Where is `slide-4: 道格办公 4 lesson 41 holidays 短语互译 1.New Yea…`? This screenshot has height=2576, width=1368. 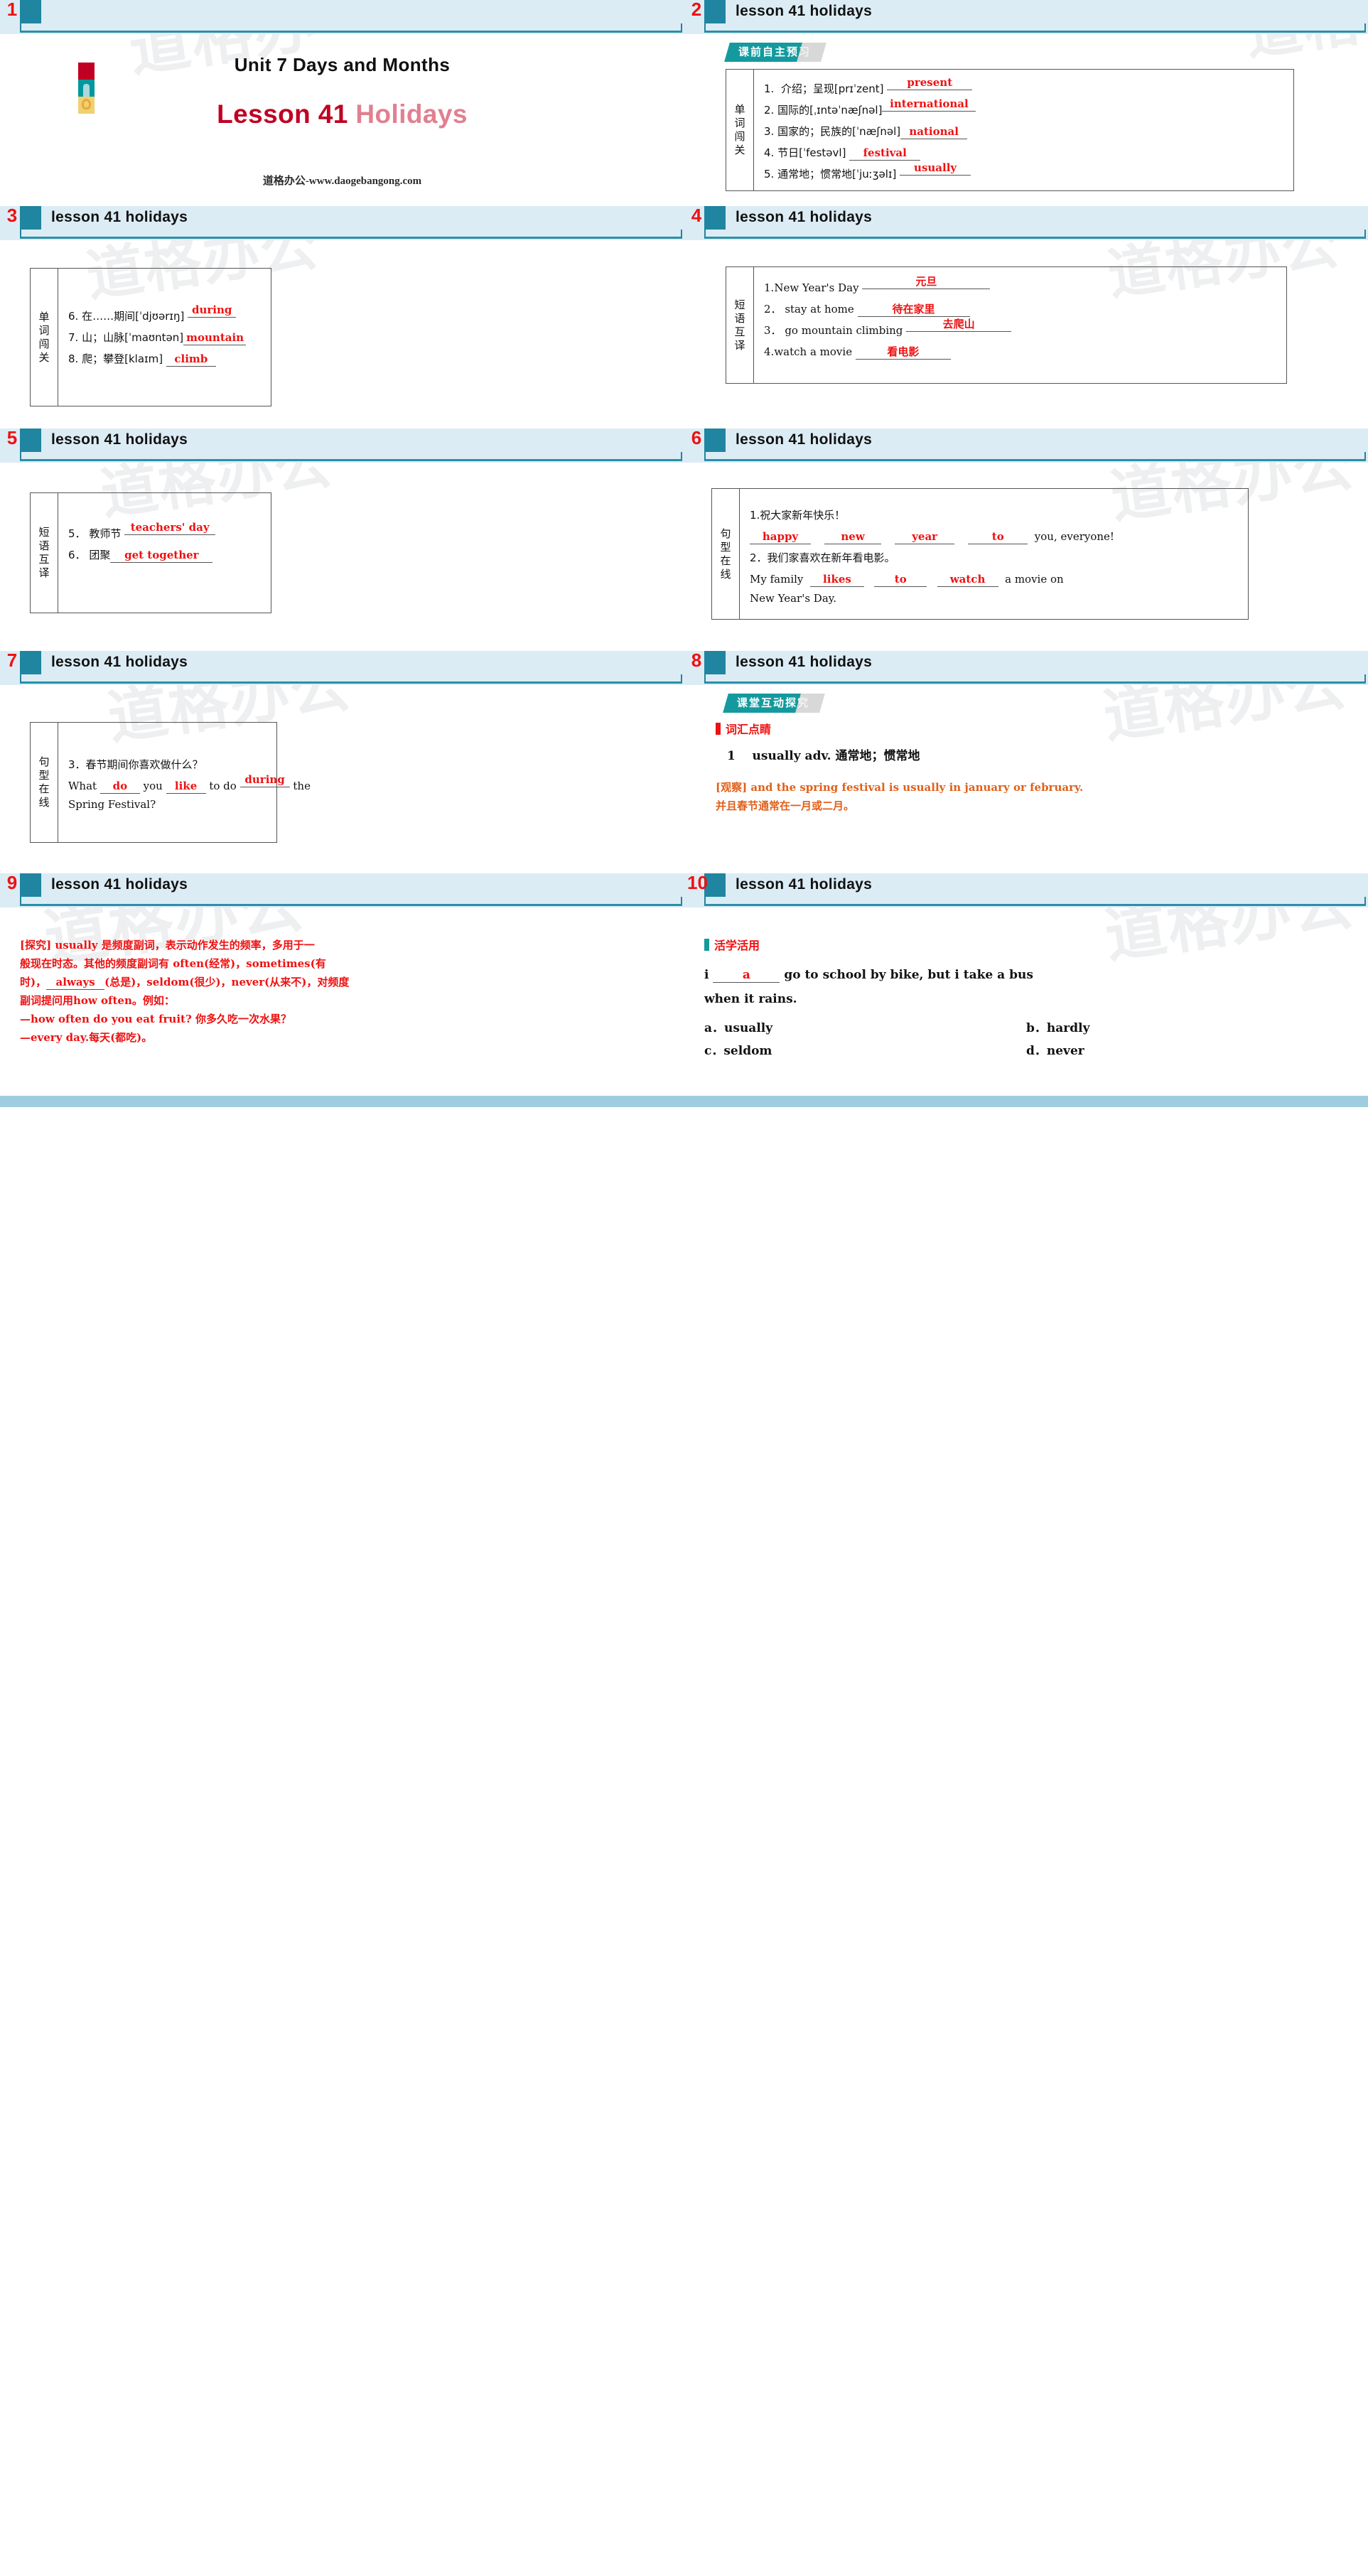 slide-4: 道格办公 4 lesson 41 holidays 短语互译 1.New Yea… is located at coordinates (1026, 317).